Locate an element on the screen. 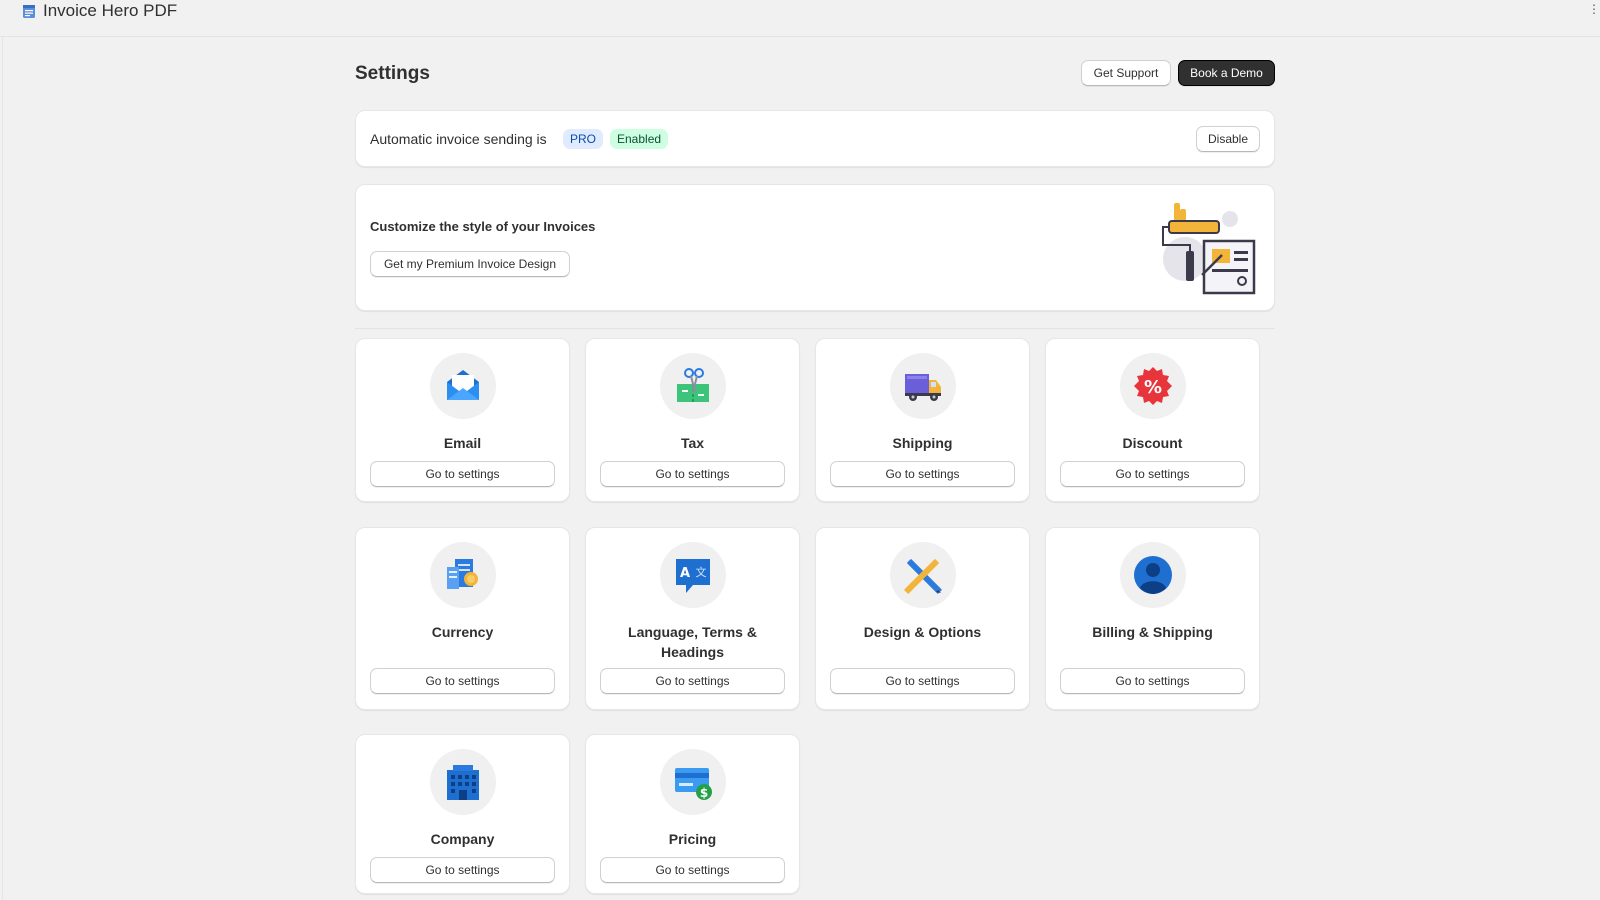 The image size is (1600, 900). section-divider is located at coordinates (815, 328).